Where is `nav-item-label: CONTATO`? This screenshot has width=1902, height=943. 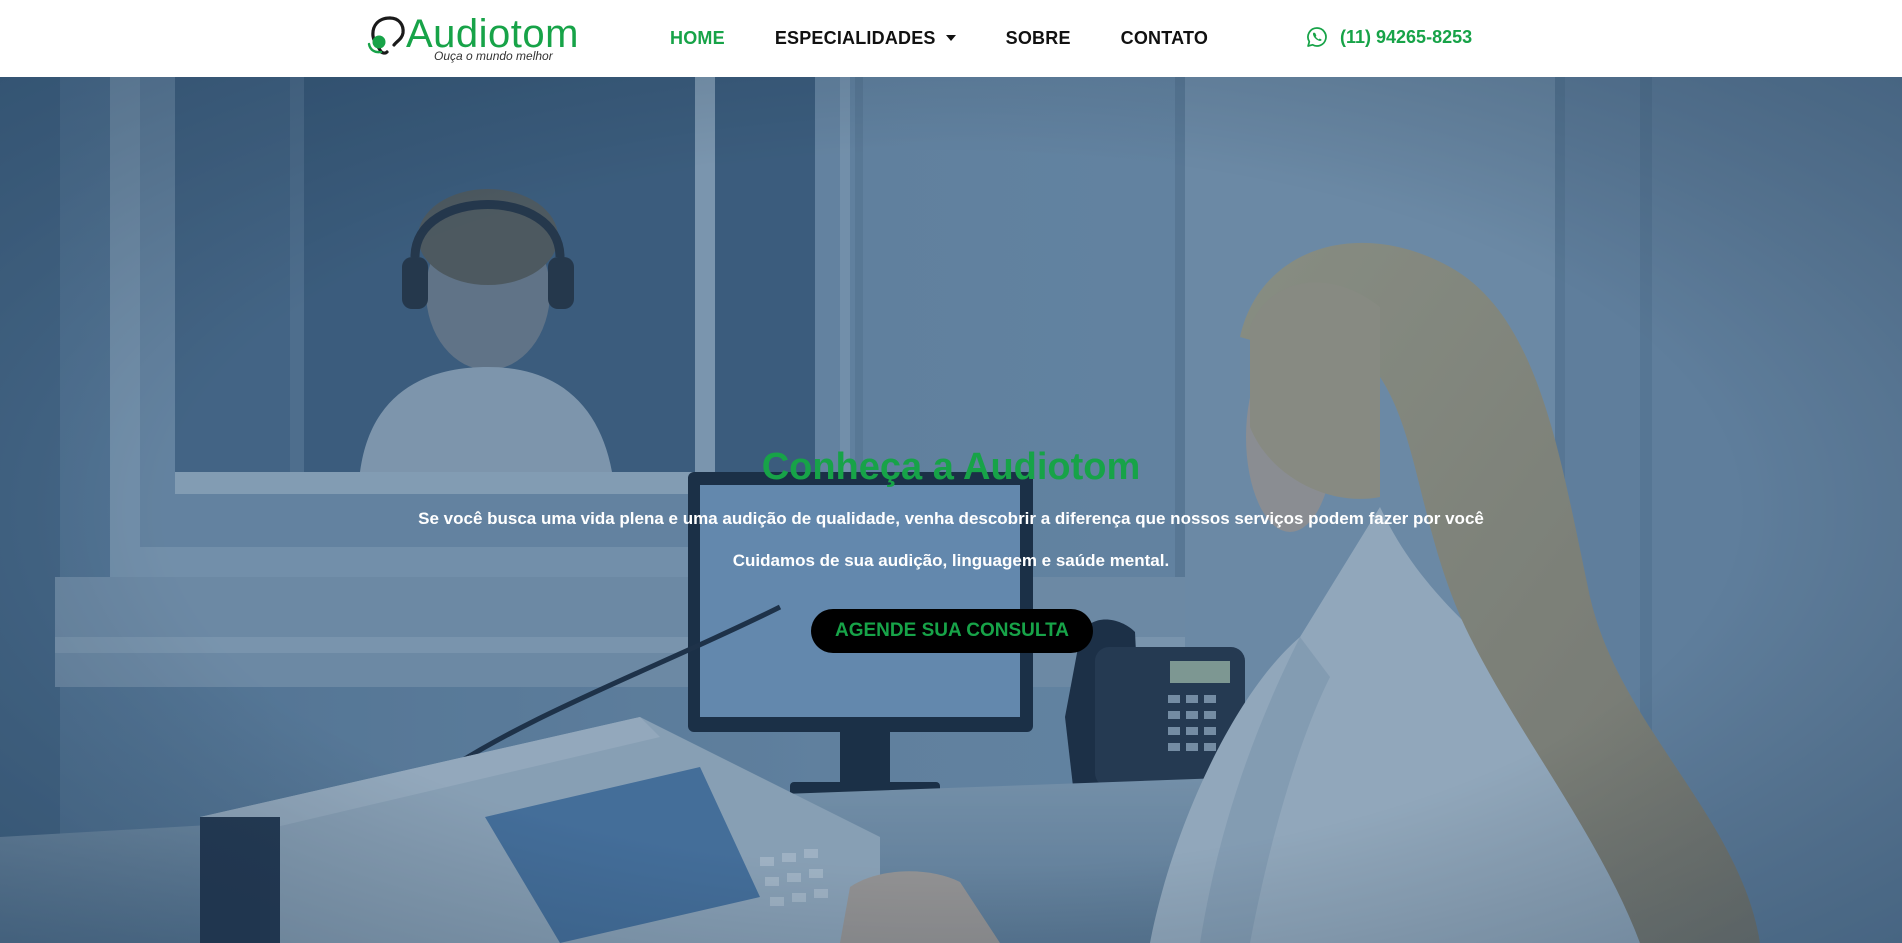 nav-item-label: CONTATO is located at coordinates (1164, 38).